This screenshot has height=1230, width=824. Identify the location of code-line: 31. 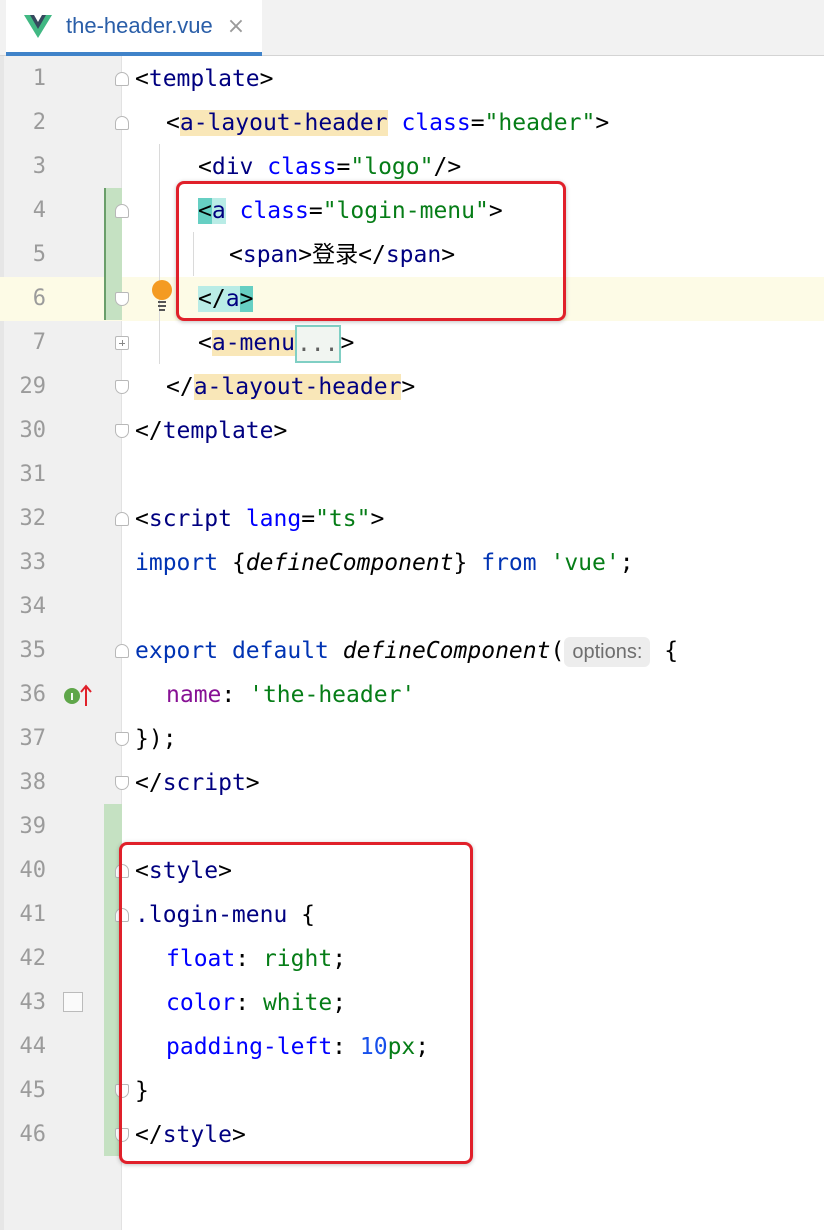
(412, 475).